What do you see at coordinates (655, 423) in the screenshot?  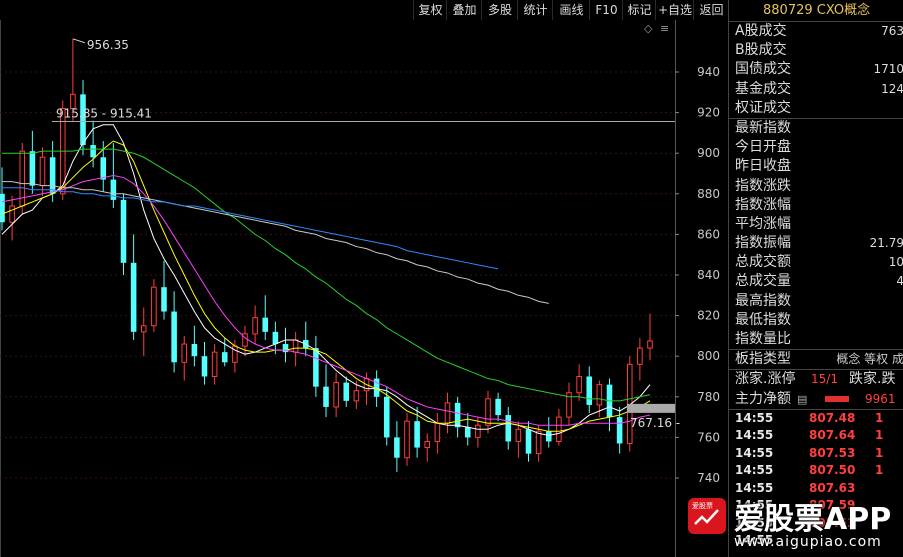 I see `price-marker-label: 767.16 -` at bounding box center [655, 423].